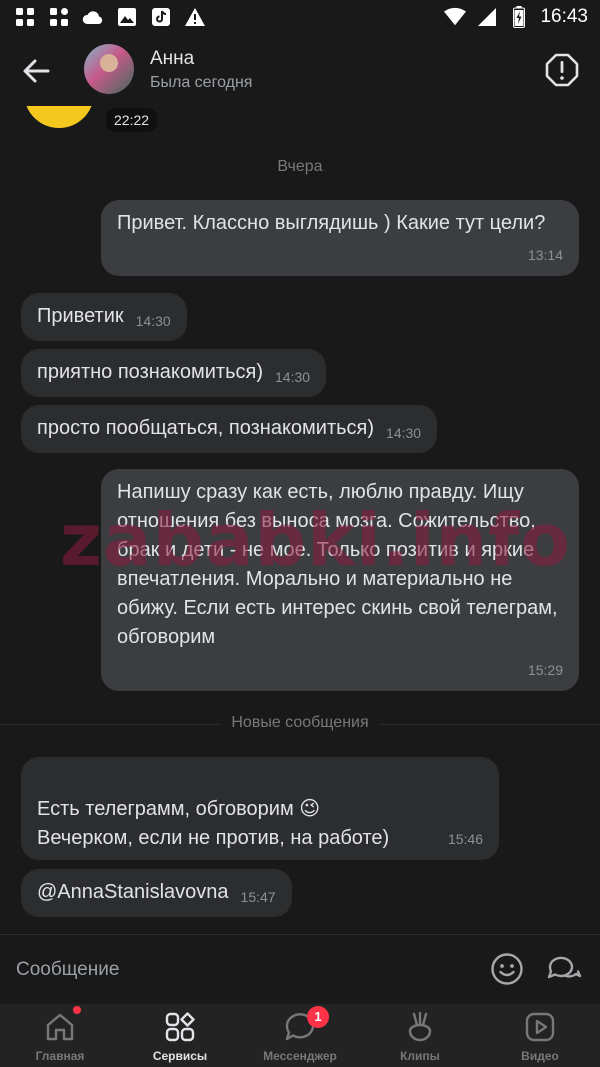  I want to click on tiktok-icon, so click(161, 17).